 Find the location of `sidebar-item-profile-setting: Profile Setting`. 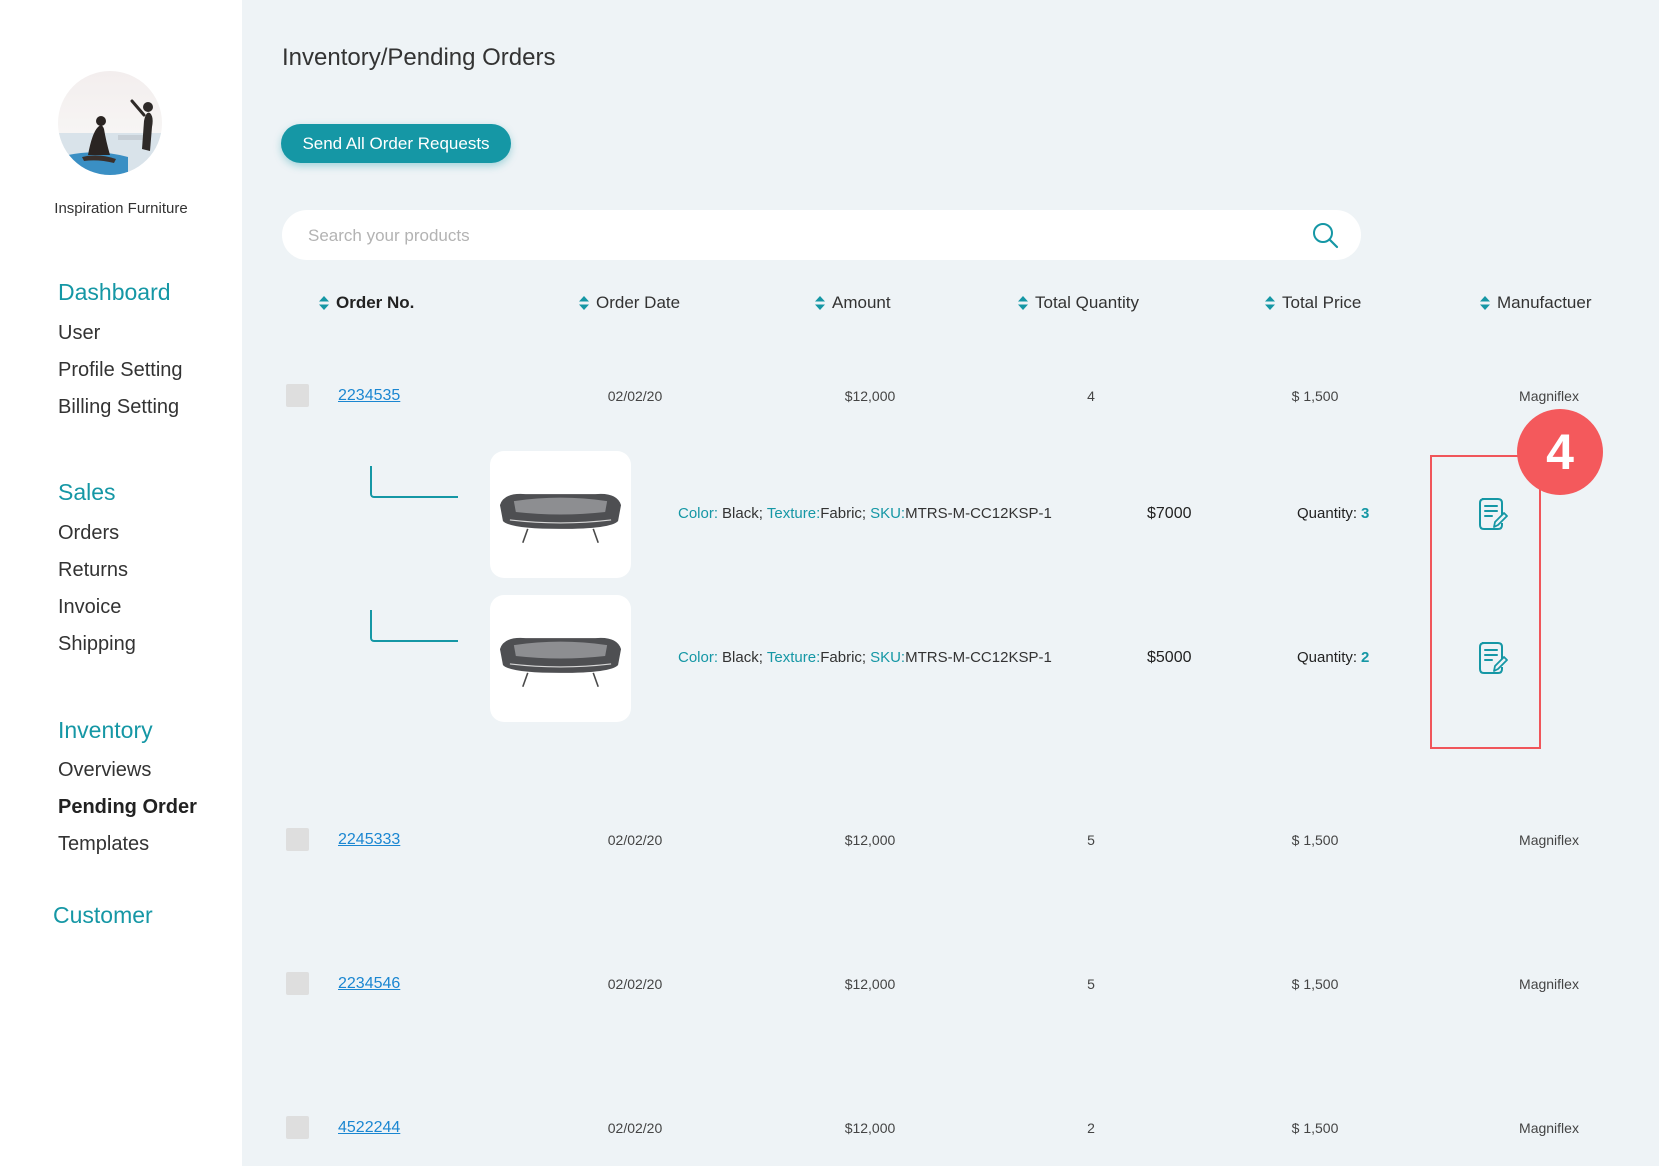

sidebar-item-profile-setting: Profile Setting is located at coordinates (120, 370).